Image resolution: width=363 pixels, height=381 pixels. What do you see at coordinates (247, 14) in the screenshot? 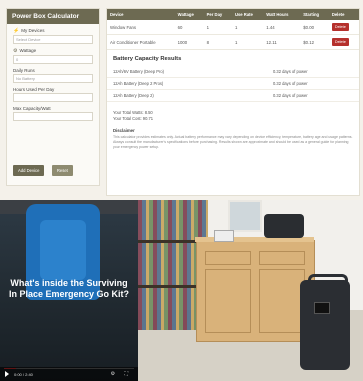
I see `column-header: Use Rate` at bounding box center [247, 14].